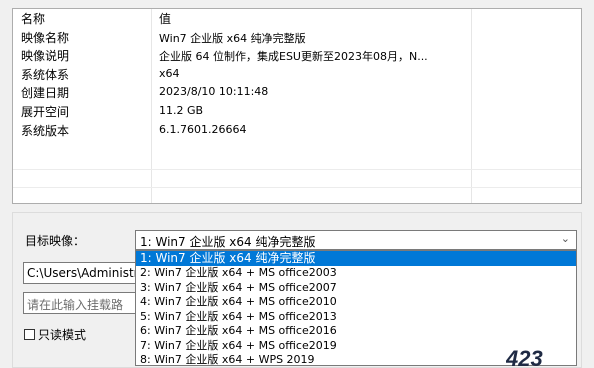 The image size is (594, 368). What do you see at coordinates (297, 92) in the screenshot?
I see `list-item: 创建日期 2023/8/10 10:11:48` at bounding box center [297, 92].